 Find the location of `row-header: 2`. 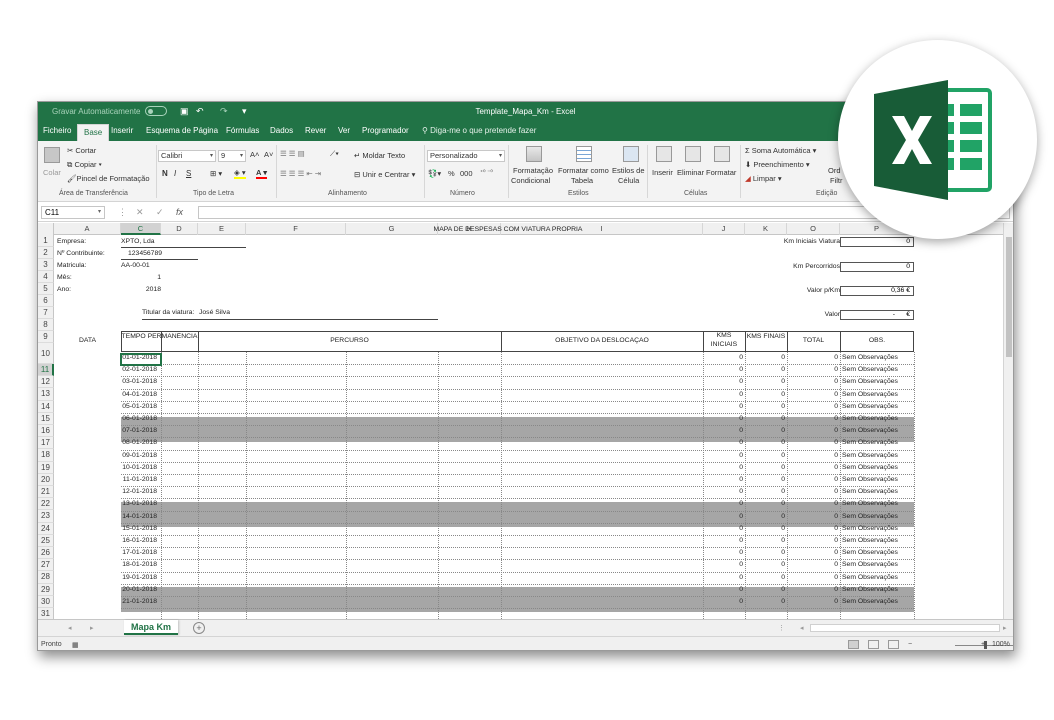

row-header: 2 is located at coordinates (46, 253).